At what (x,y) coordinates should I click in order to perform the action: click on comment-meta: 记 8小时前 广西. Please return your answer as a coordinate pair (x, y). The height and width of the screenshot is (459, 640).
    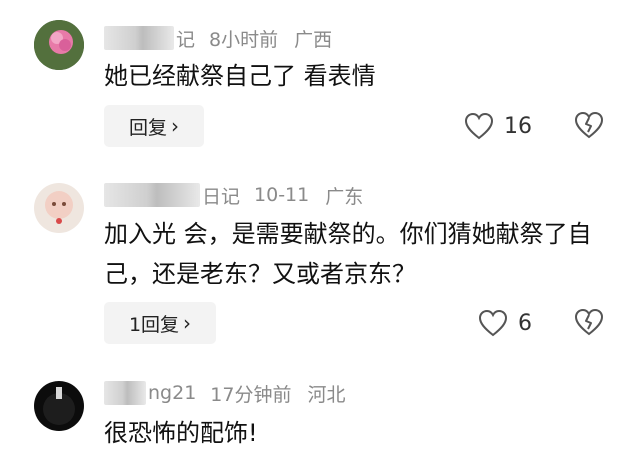
    Looking at the image, I should click on (218, 38).